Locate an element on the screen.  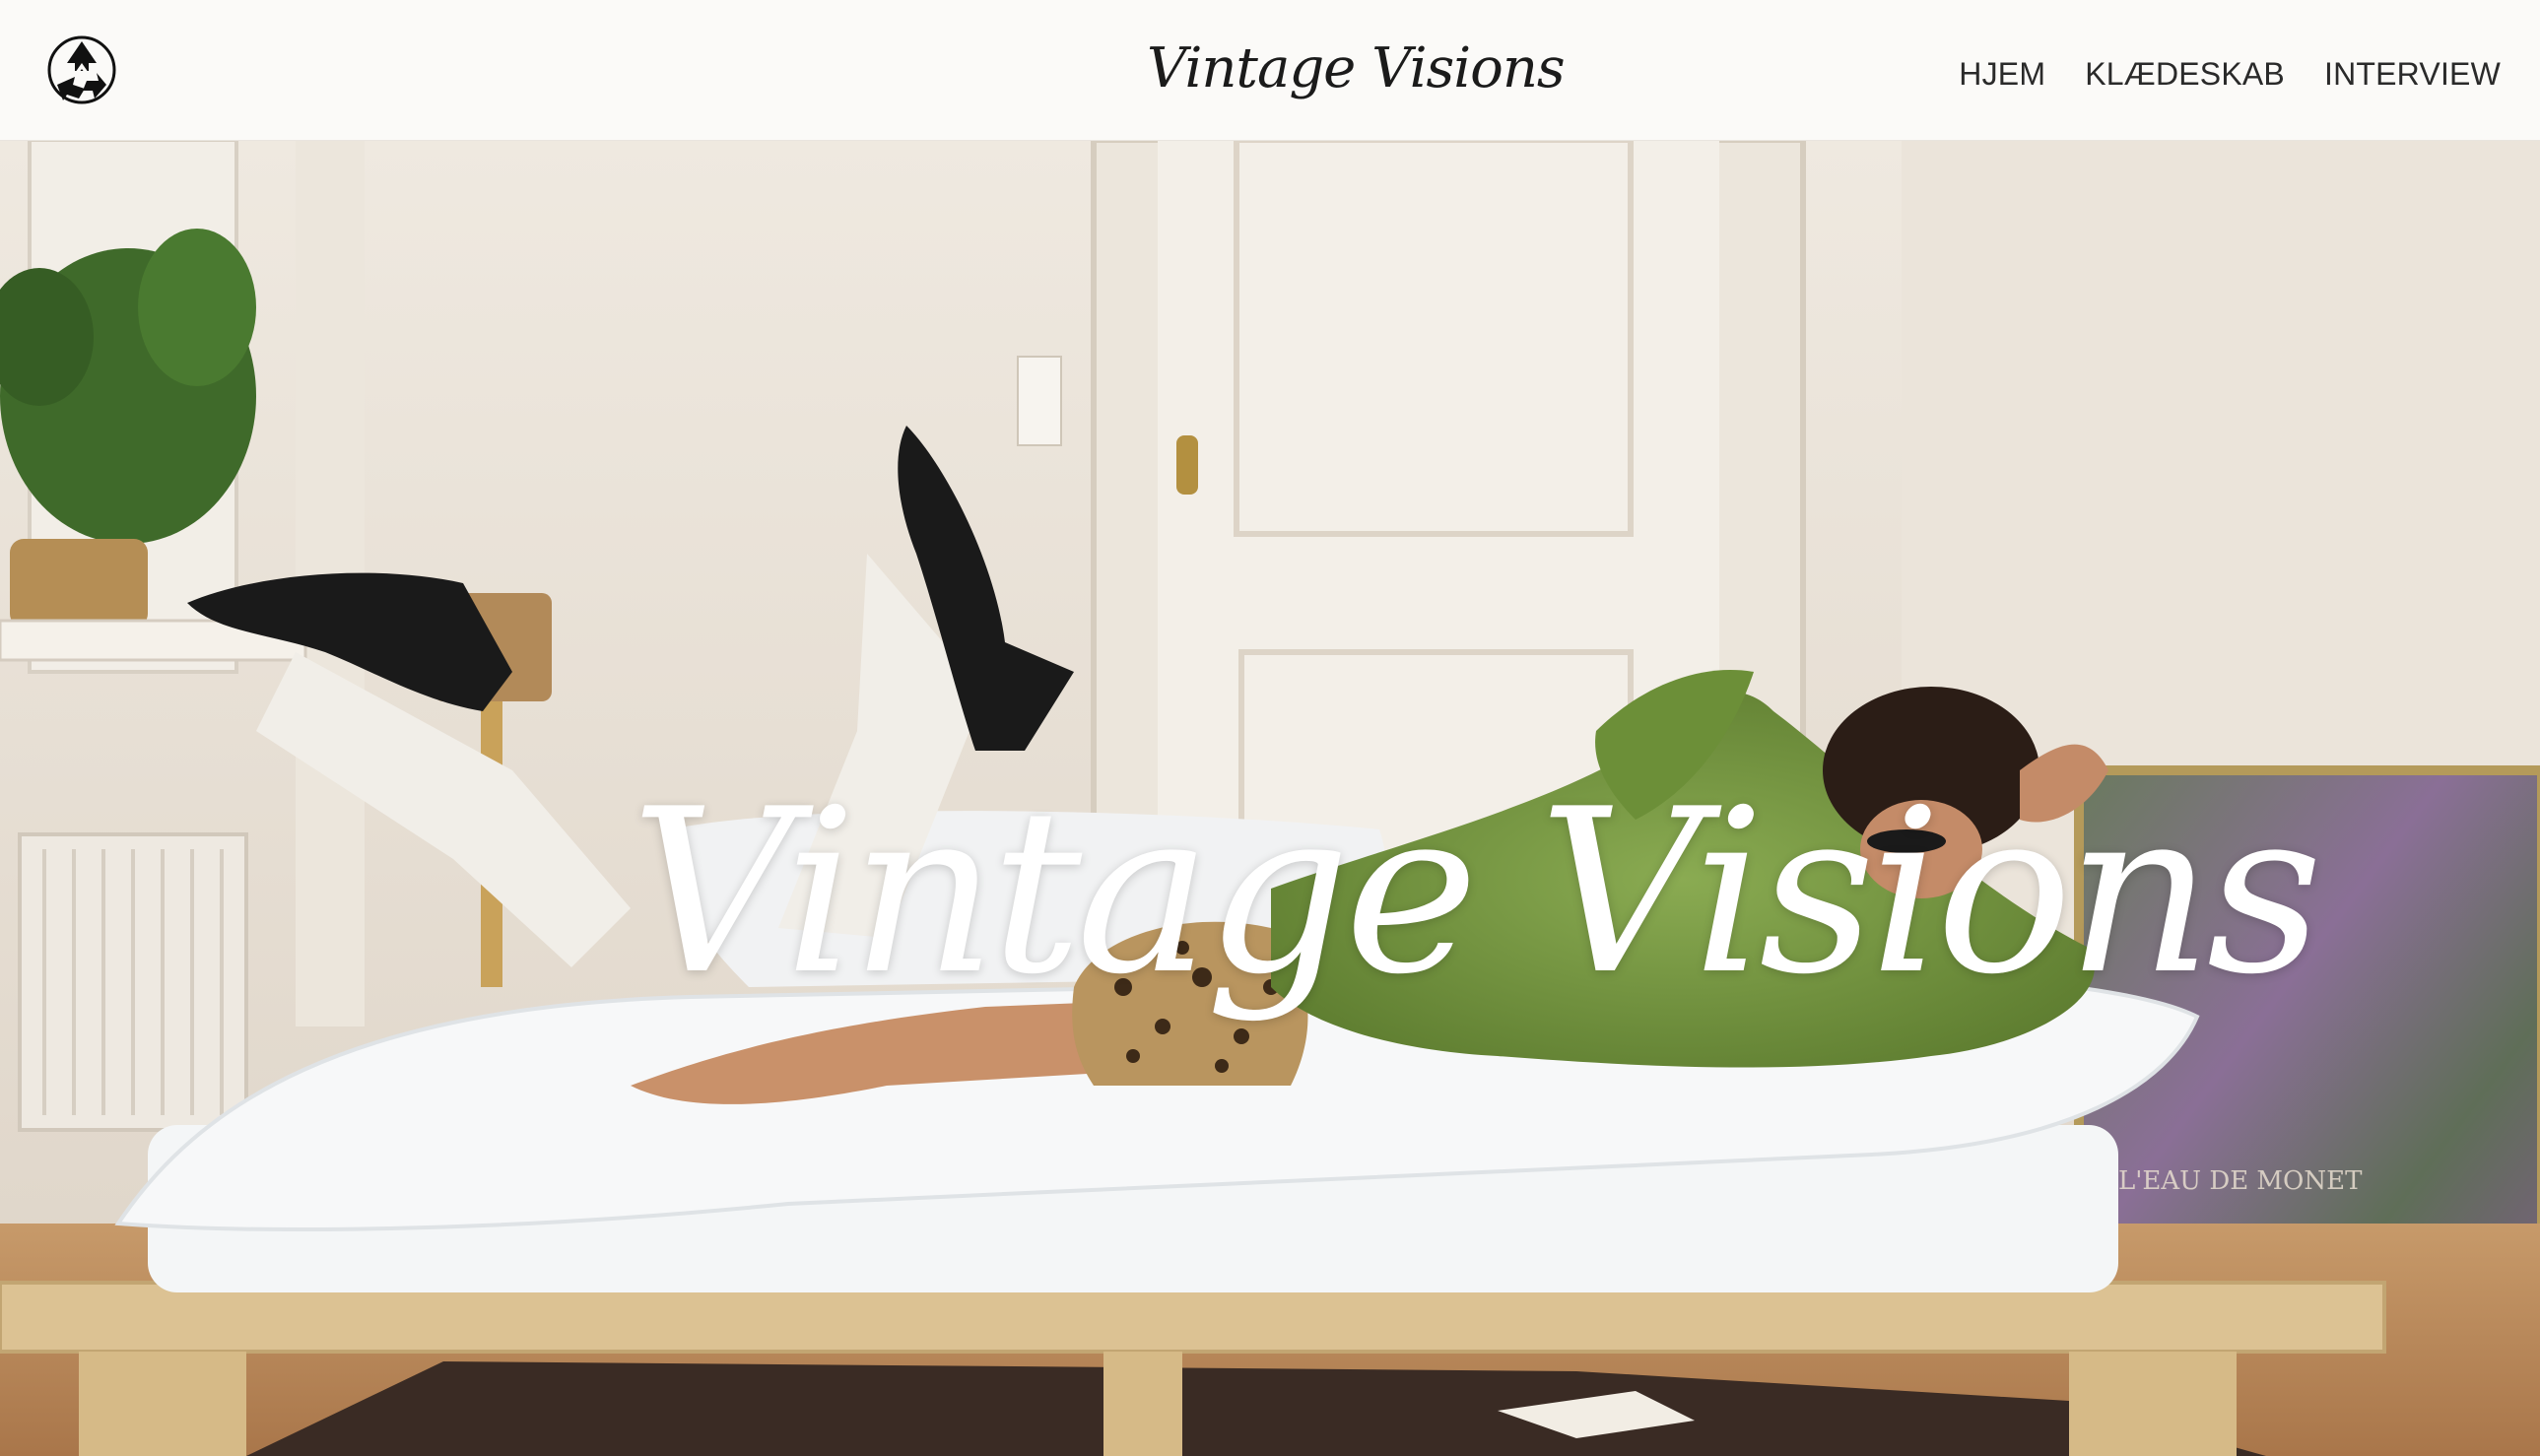
door-handle is located at coordinates (1187, 465).